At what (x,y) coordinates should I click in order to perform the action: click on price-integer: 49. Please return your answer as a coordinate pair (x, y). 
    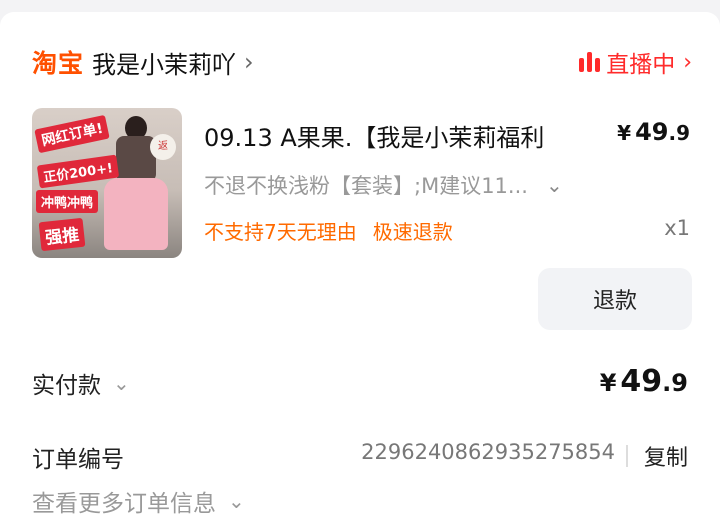
    Looking at the image, I should click on (652, 132).